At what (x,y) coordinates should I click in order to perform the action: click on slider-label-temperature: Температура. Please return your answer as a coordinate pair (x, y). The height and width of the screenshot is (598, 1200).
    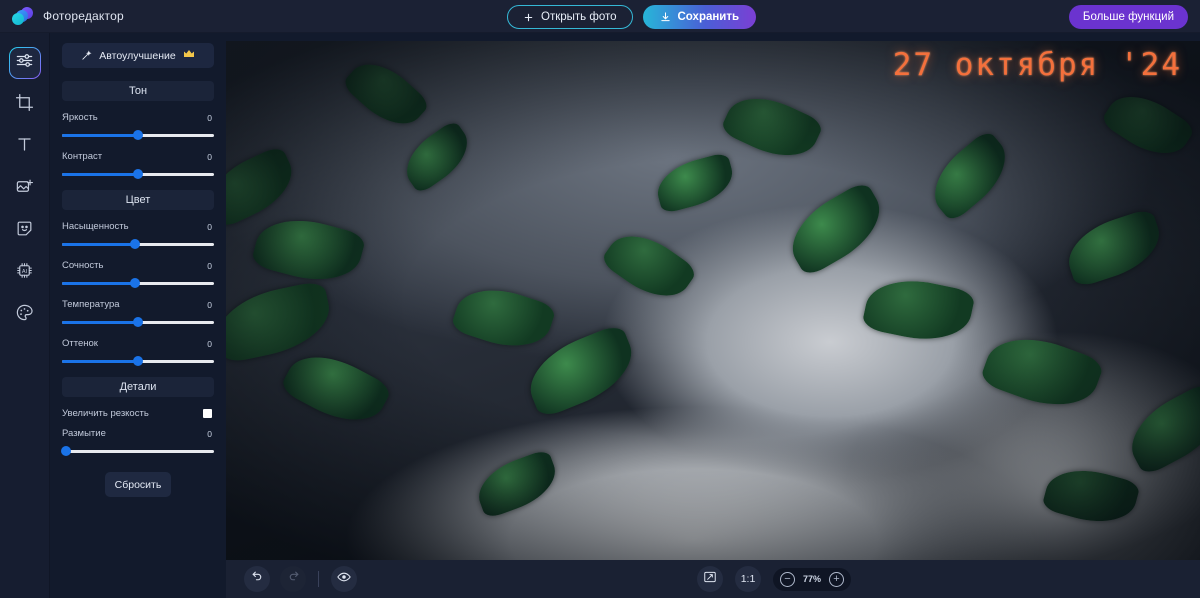
    Looking at the image, I should click on (91, 304).